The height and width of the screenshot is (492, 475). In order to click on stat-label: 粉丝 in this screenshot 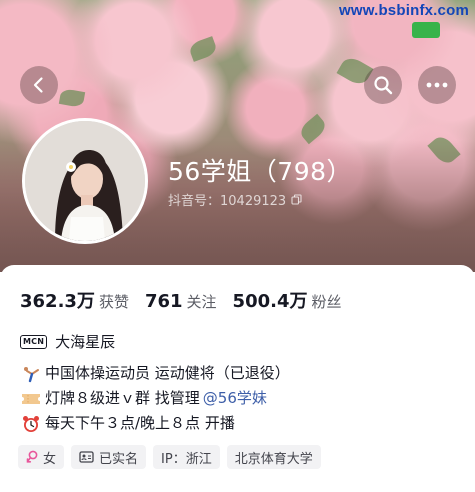, I will do `click(326, 302)`.